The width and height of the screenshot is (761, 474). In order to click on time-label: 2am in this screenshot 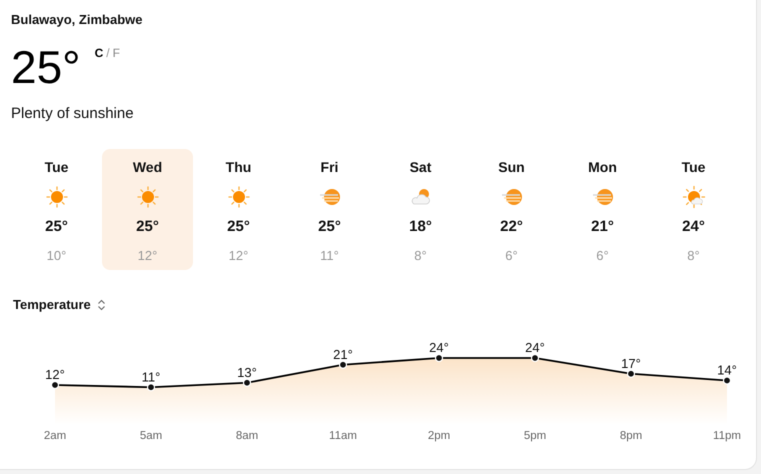, I will do `click(55, 436)`.